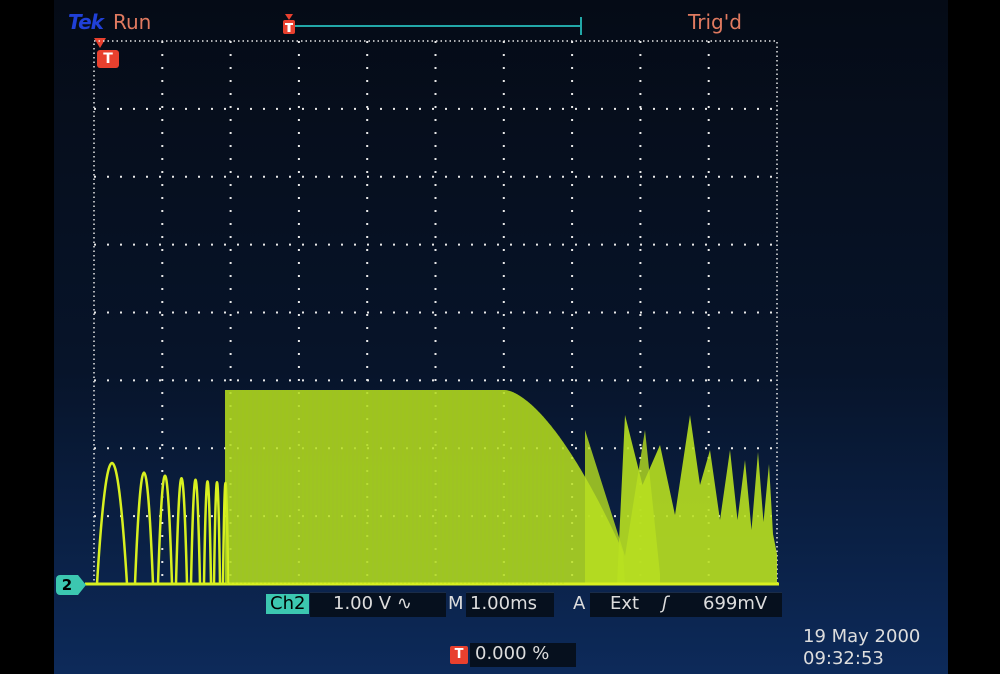 This screenshot has width=1000, height=674. What do you see at coordinates (735, 603) in the screenshot?
I see `trigger-level: 699mV` at bounding box center [735, 603].